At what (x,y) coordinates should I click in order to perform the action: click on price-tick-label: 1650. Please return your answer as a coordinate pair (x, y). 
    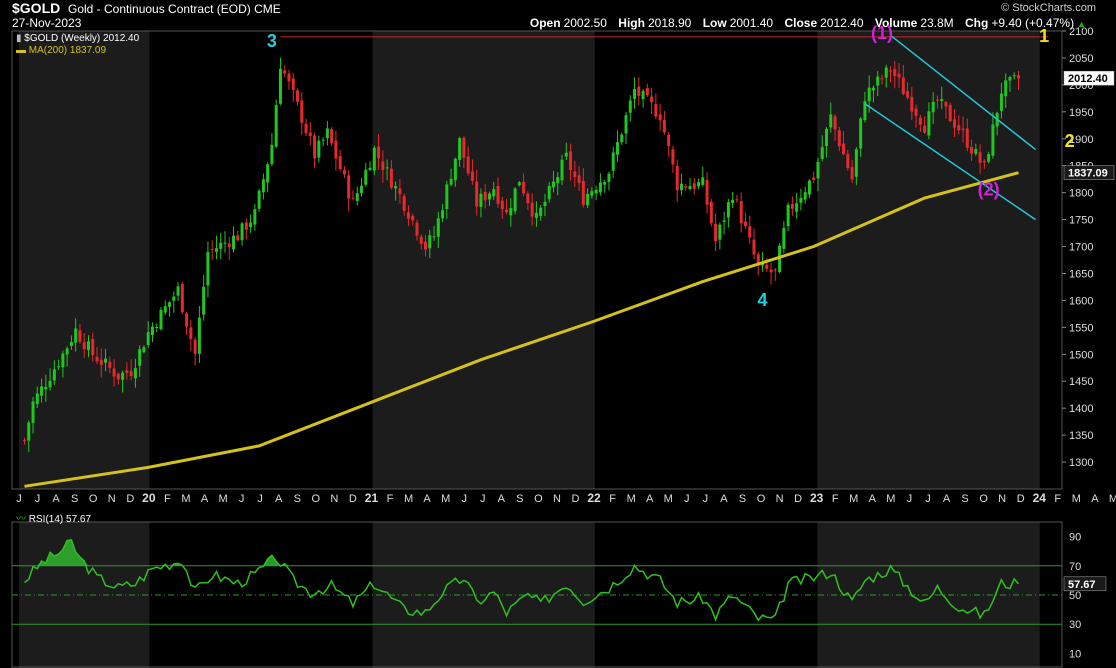
    Looking at the image, I should click on (1081, 274).